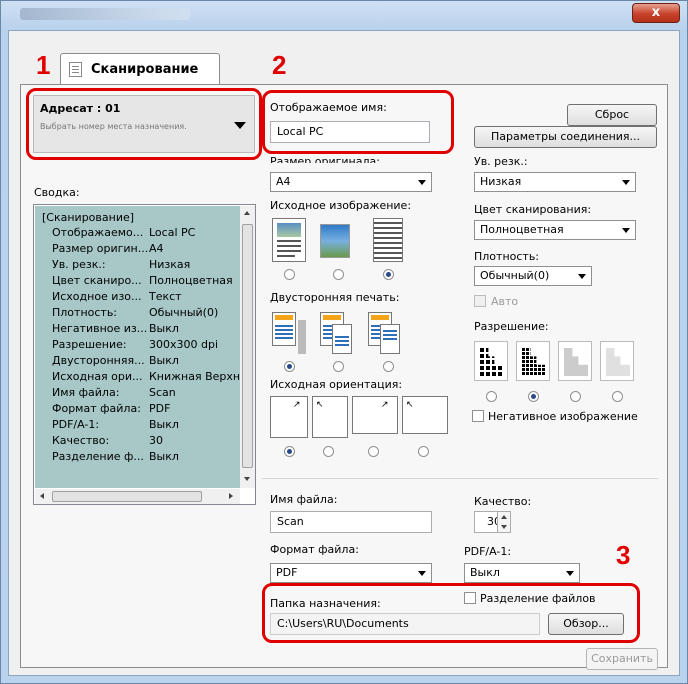 The height and width of the screenshot is (684, 688). I want to click on sharpness-label: Ув. резк.:, so click(501, 161).